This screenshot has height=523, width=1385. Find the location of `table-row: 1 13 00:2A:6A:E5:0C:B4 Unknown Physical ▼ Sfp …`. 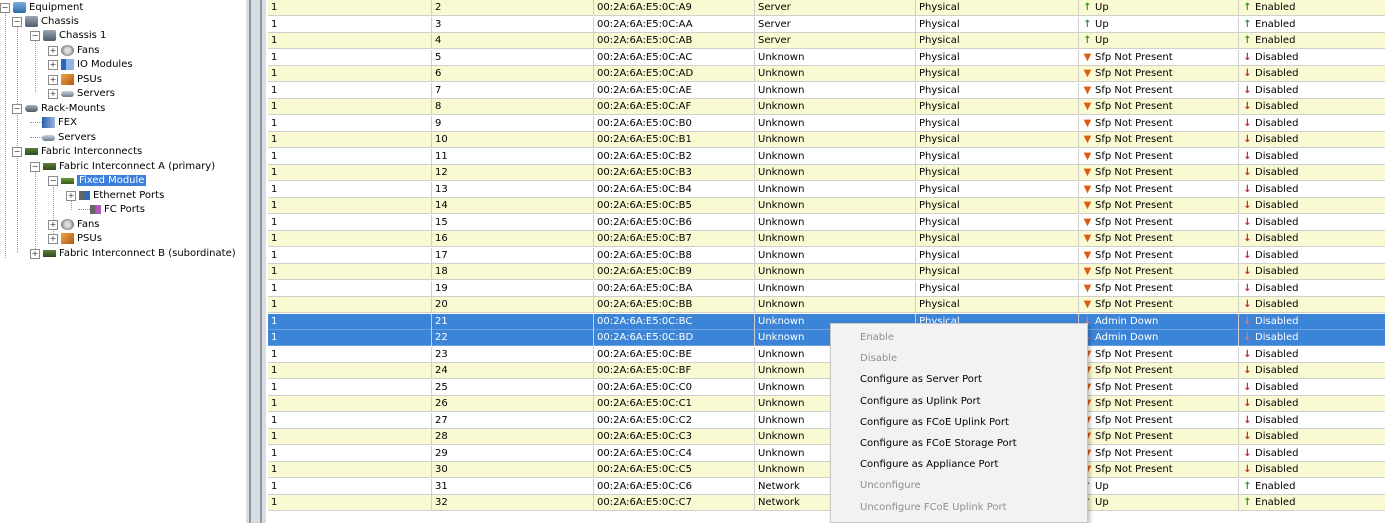

table-row: 1 13 00:2A:6A:E5:0C:B4 Unknown Physical ▼ Sfp … is located at coordinates (826, 189).